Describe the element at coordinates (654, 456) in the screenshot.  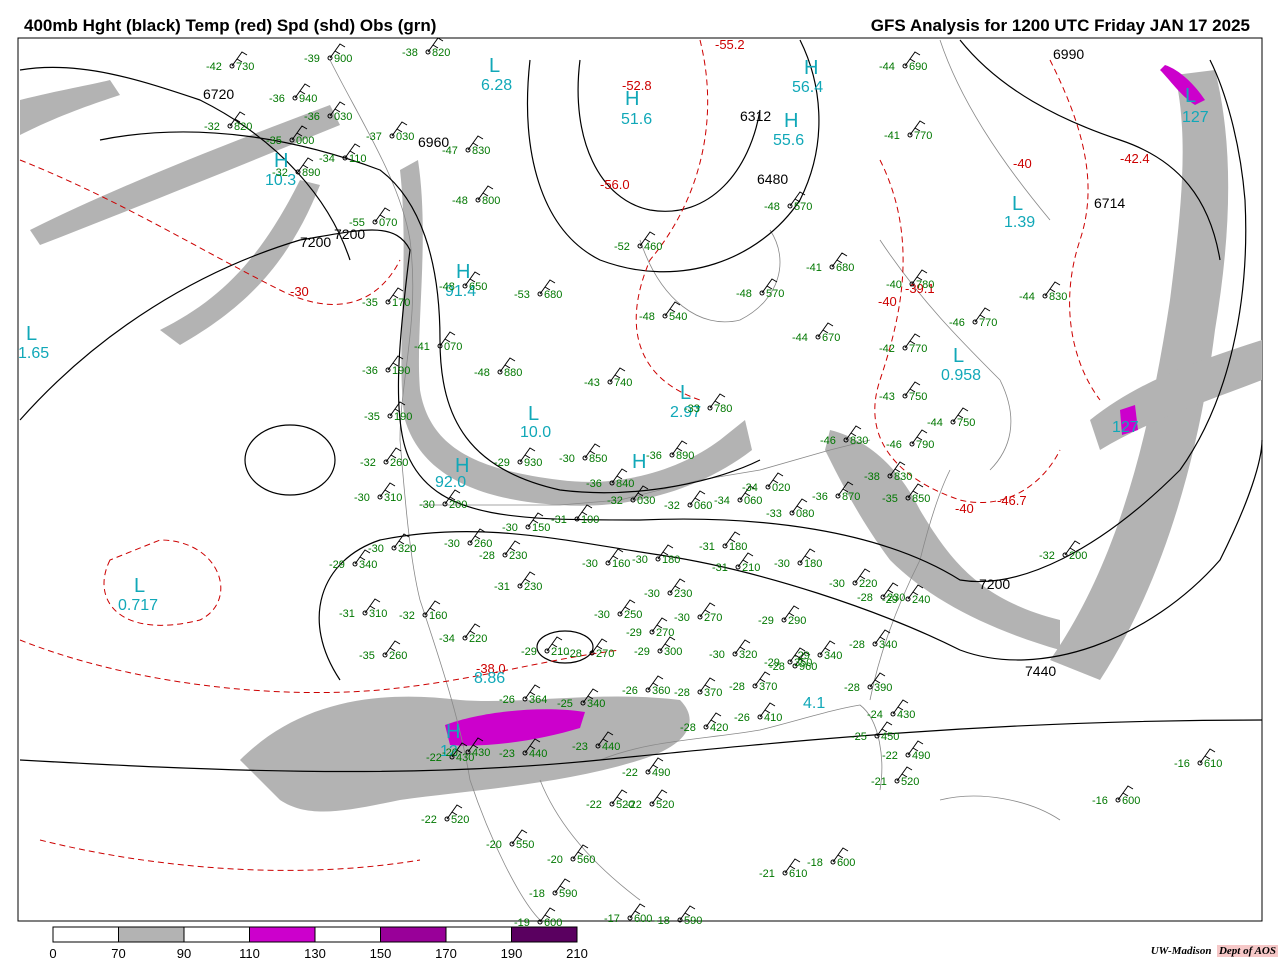
I see `obs-temp: -36` at that location.